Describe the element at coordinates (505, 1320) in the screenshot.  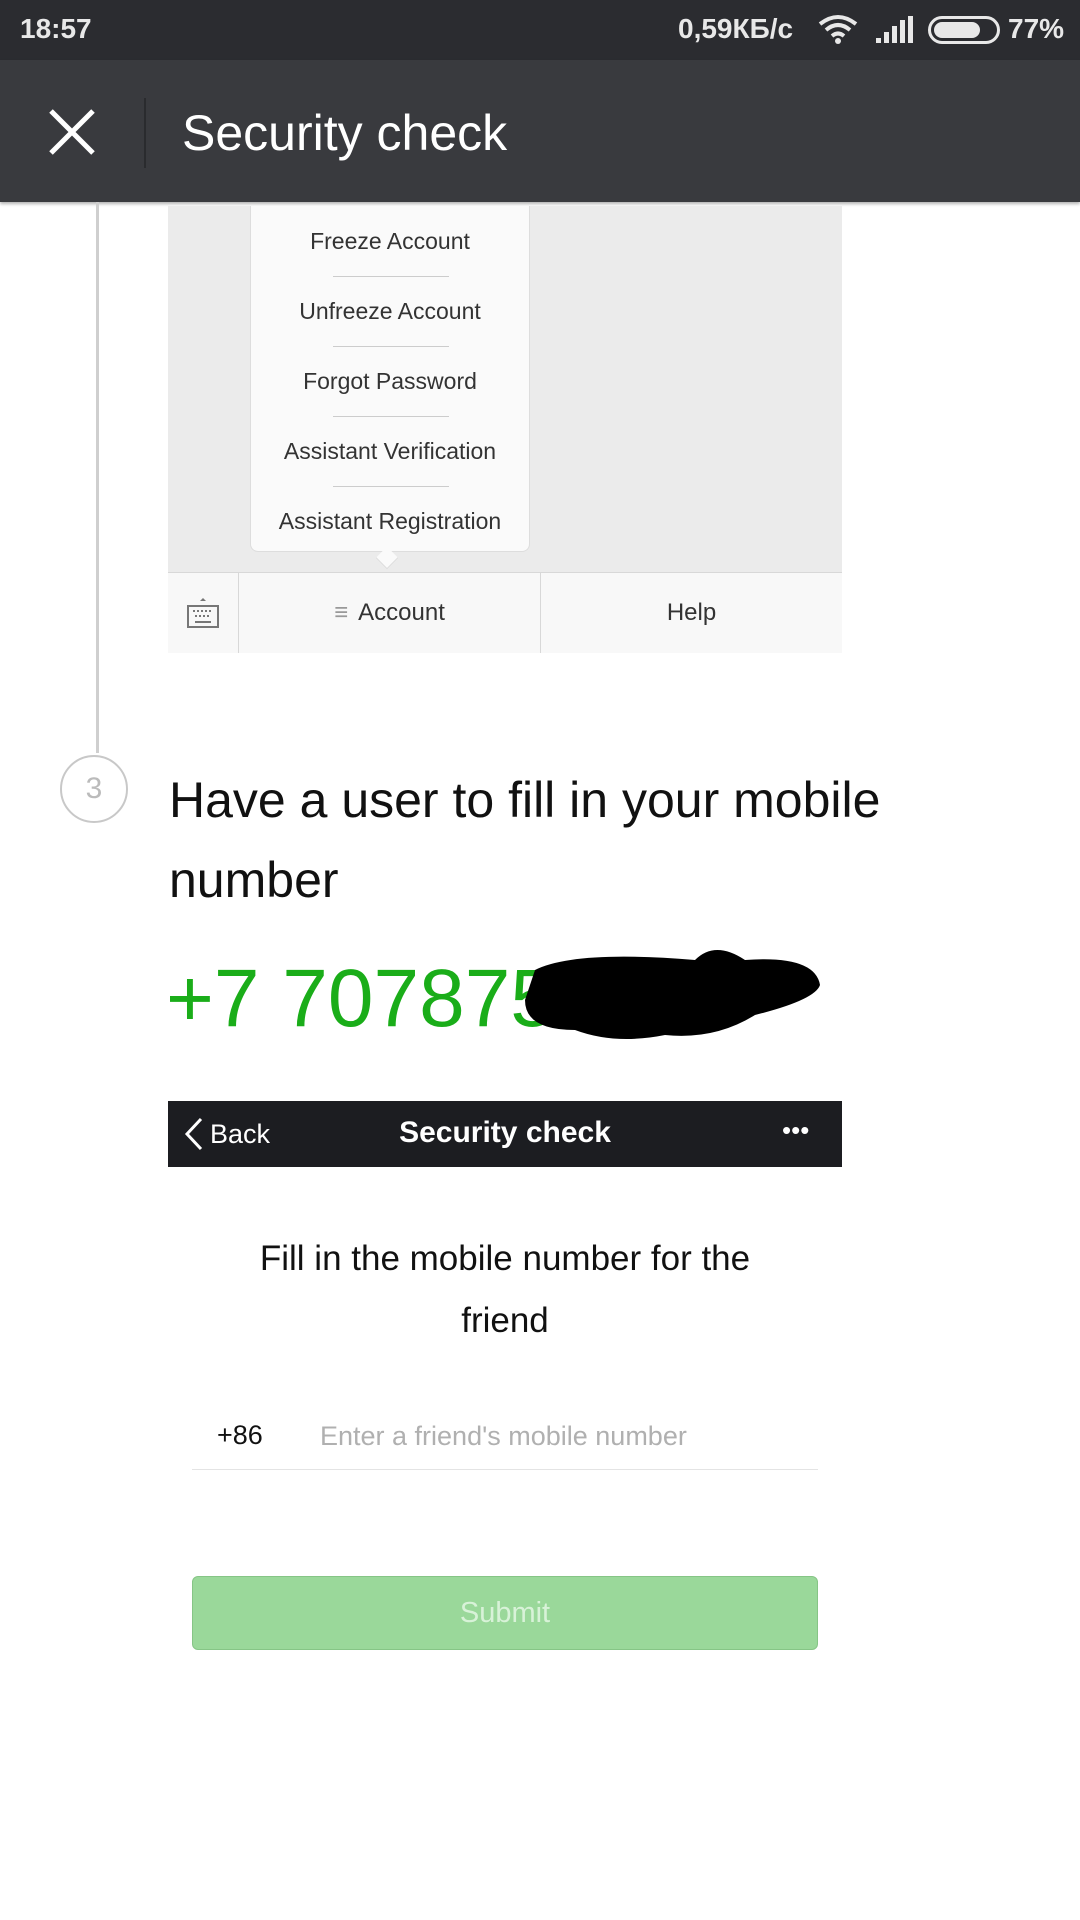
I see `prompt-line2: friend` at that location.